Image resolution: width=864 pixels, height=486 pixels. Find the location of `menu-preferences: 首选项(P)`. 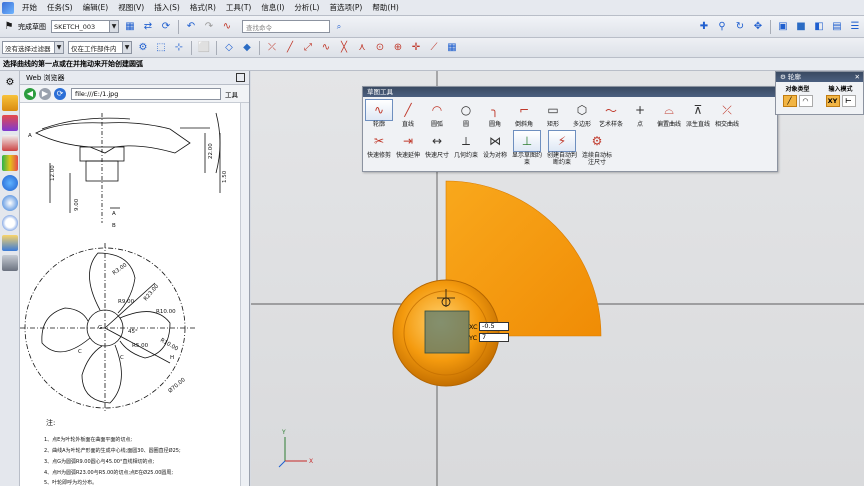

menu-preferences: 首选项(P) is located at coordinates (345, 7).